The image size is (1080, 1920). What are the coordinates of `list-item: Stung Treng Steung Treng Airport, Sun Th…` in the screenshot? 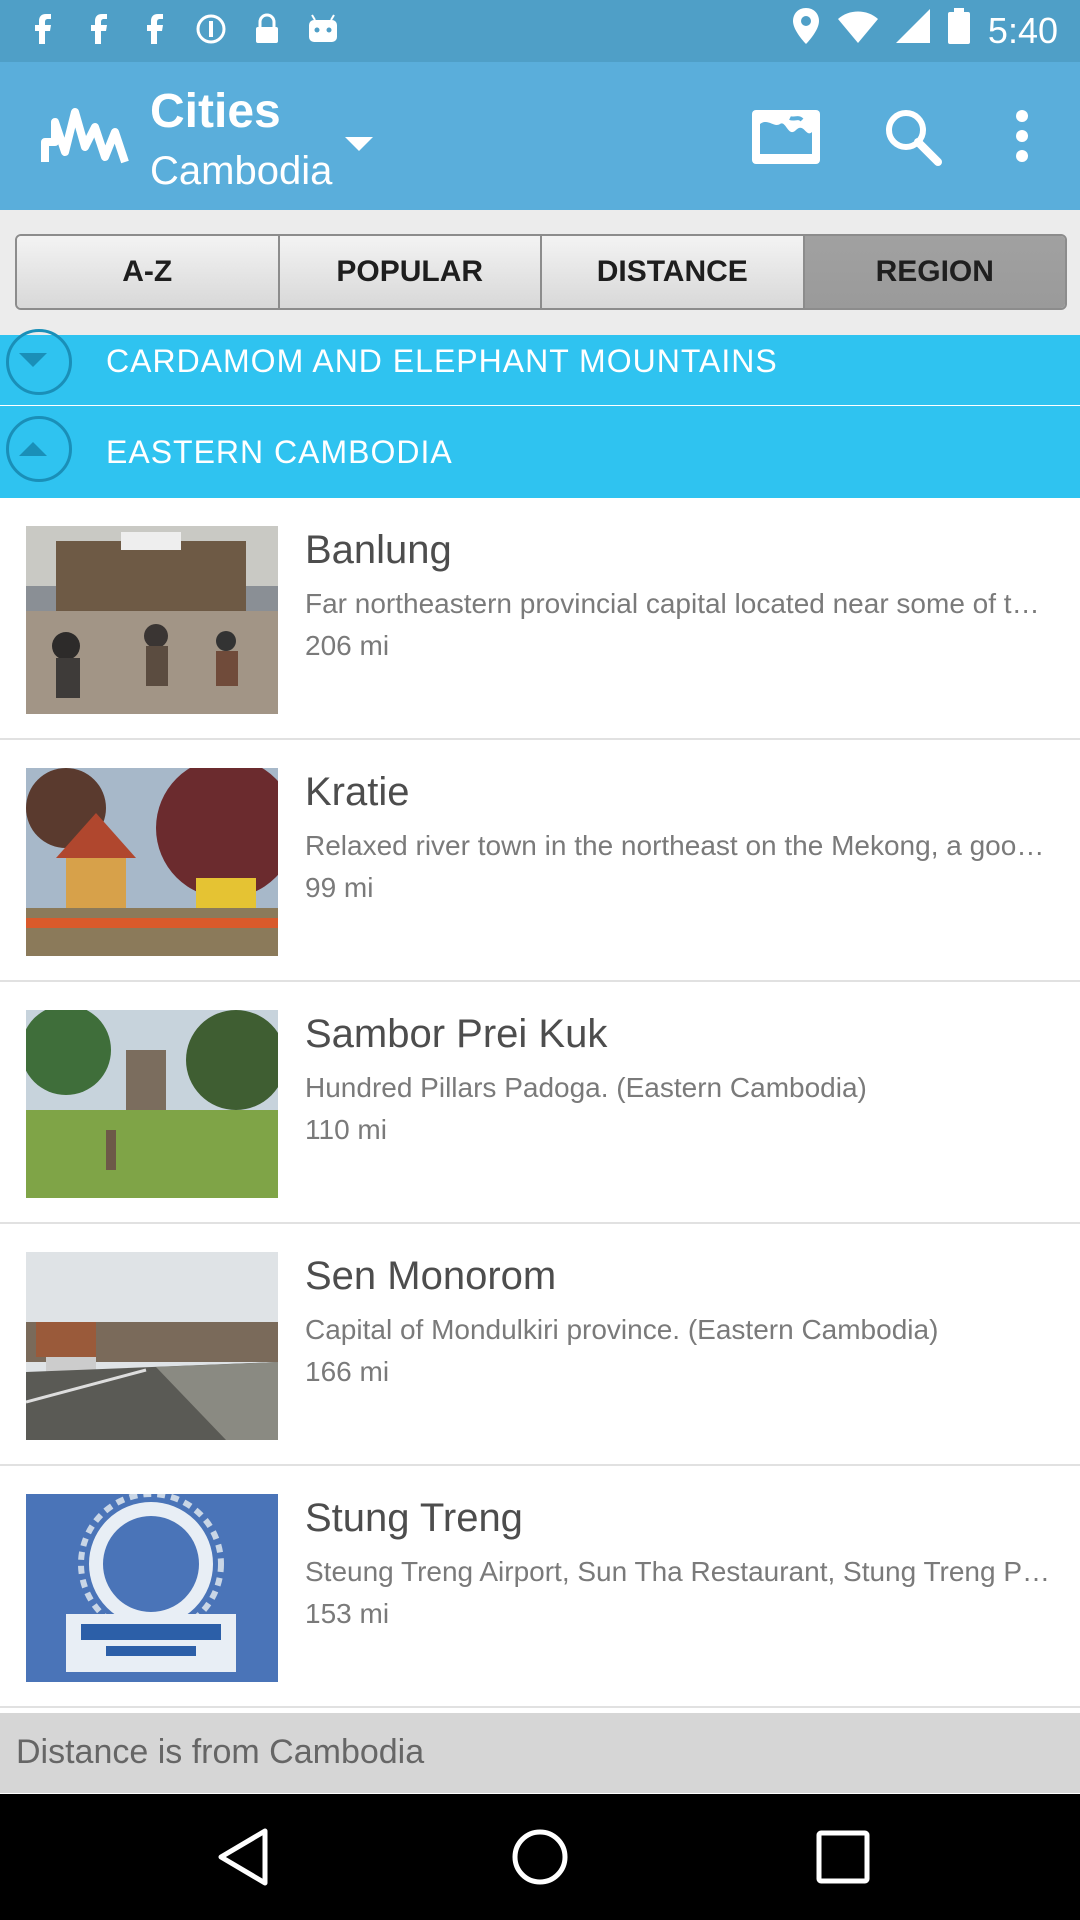 It's located at (540, 1587).